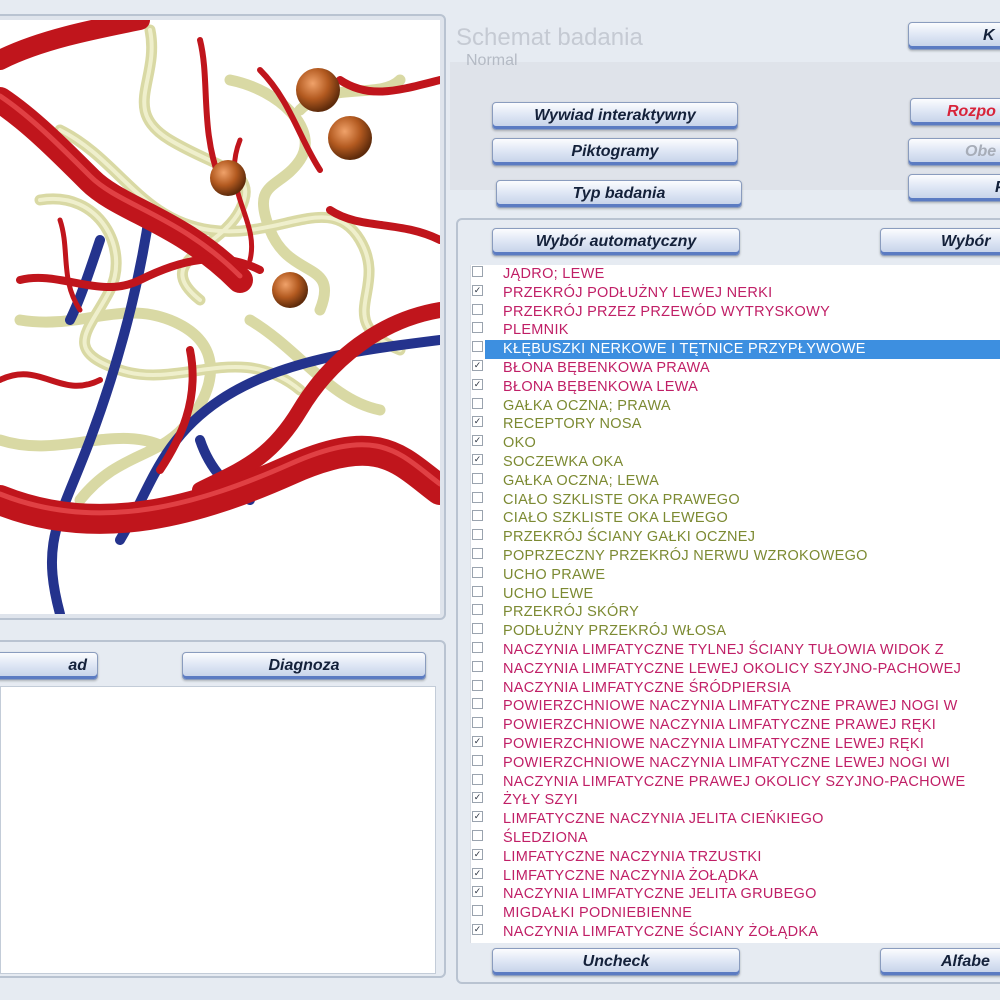 This screenshot has width=1000, height=1000. Describe the element at coordinates (540, 800) in the screenshot. I see `item-label: ŻYŁY SZYI` at that location.